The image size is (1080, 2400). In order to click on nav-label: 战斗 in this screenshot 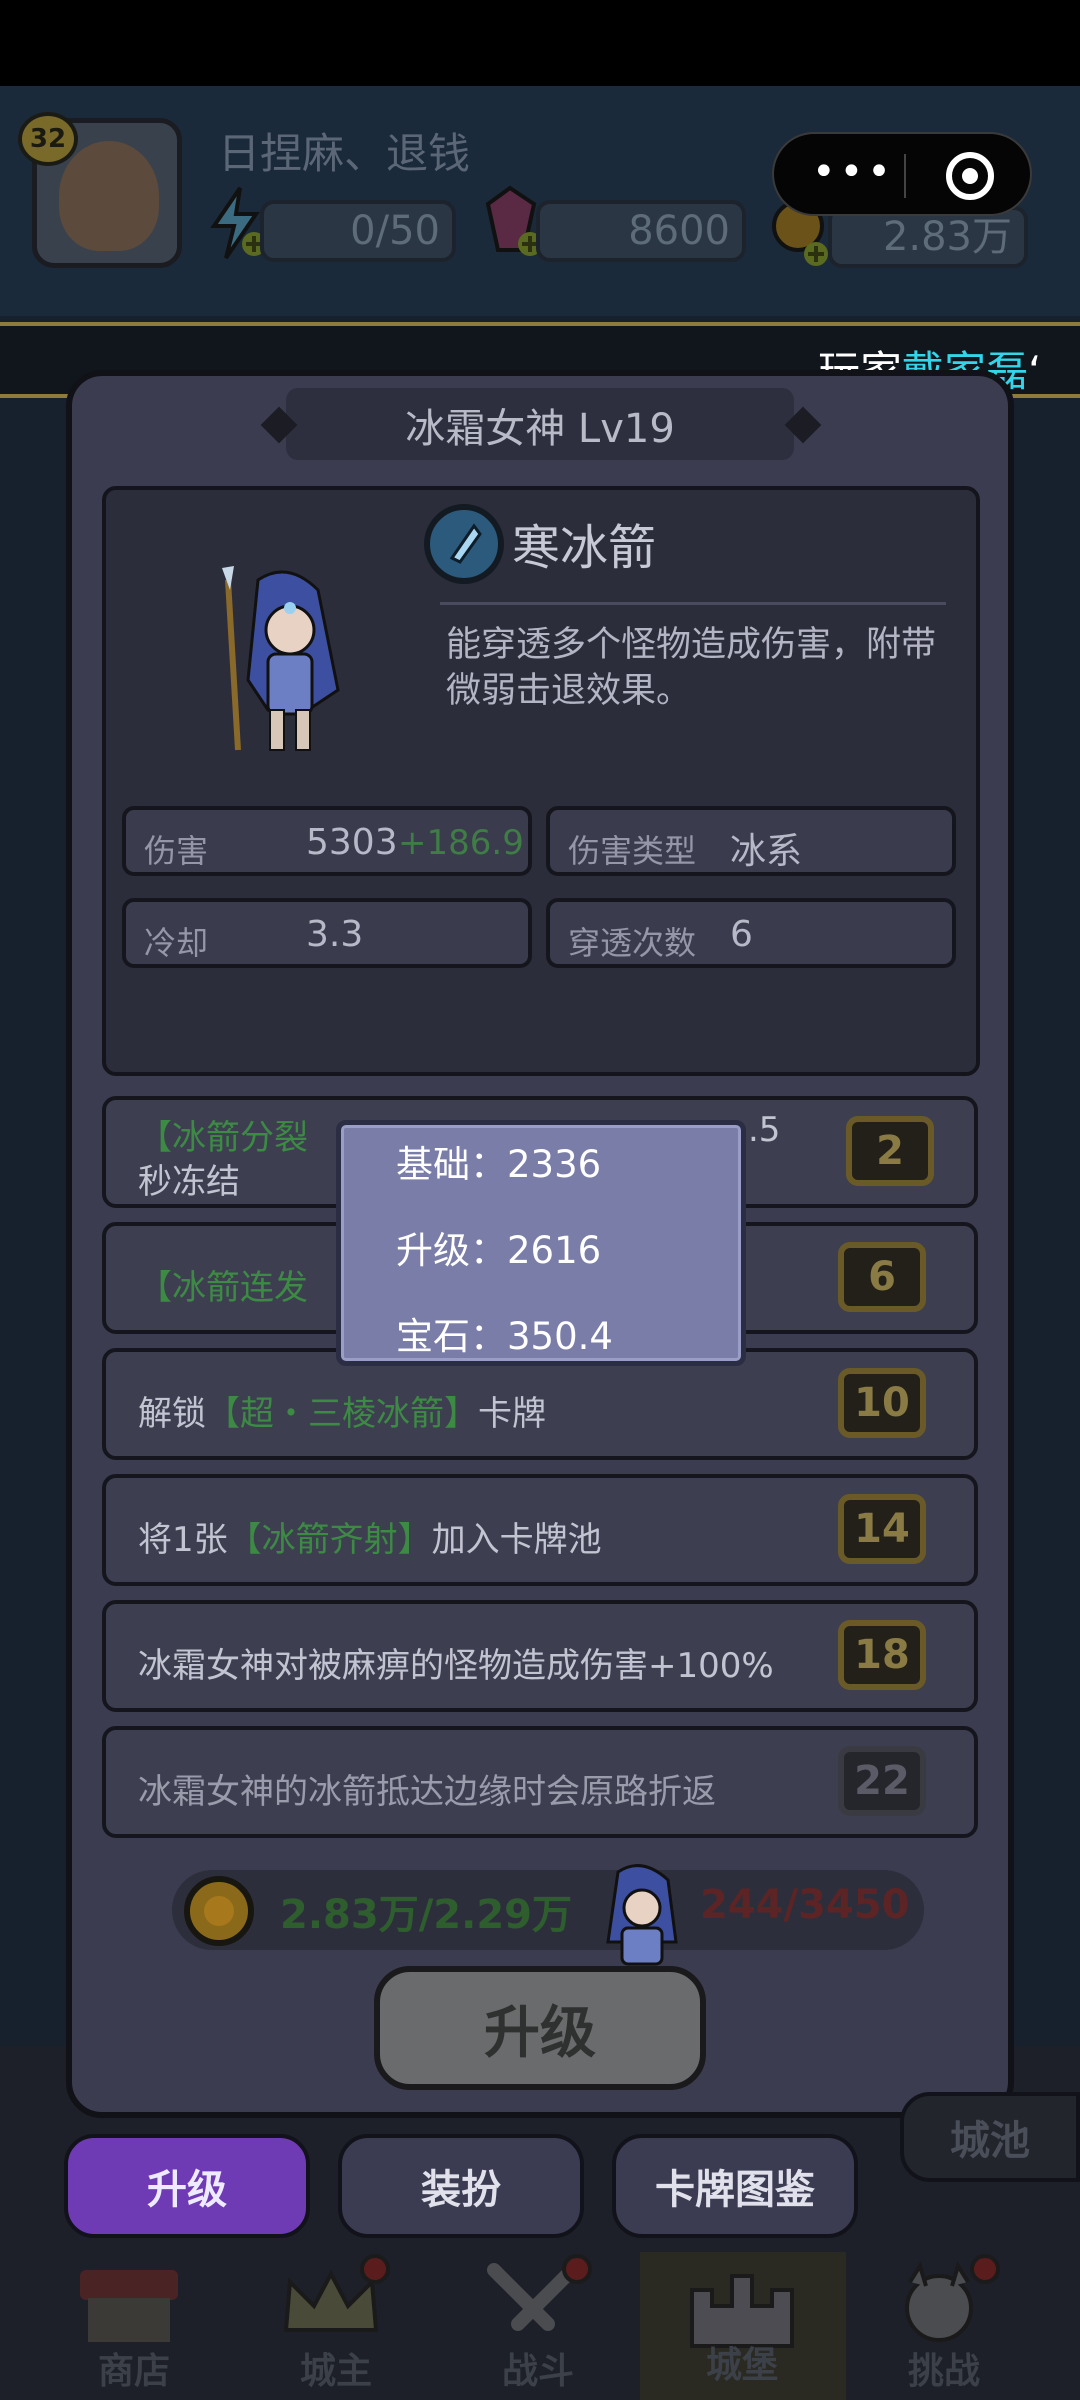, I will do `click(537, 2371)`.